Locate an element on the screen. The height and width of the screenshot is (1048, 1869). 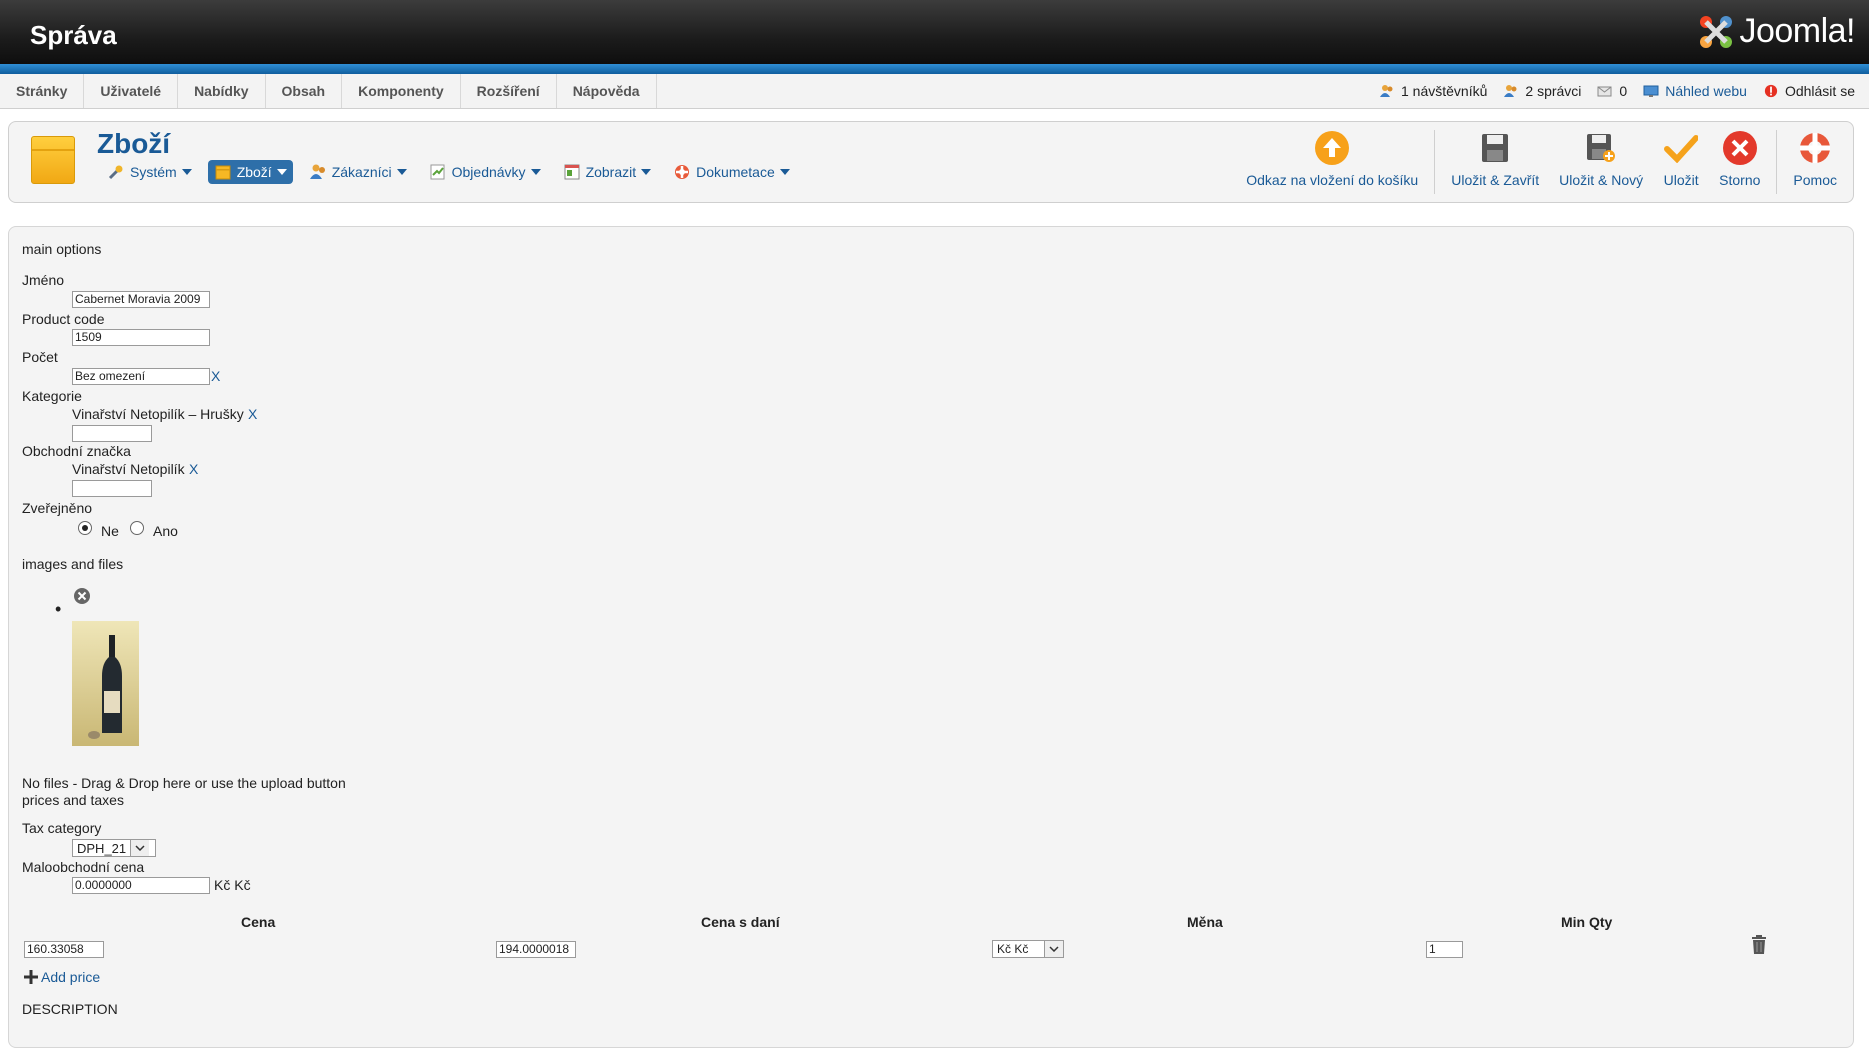
trash-icon is located at coordinates (1759, 945).